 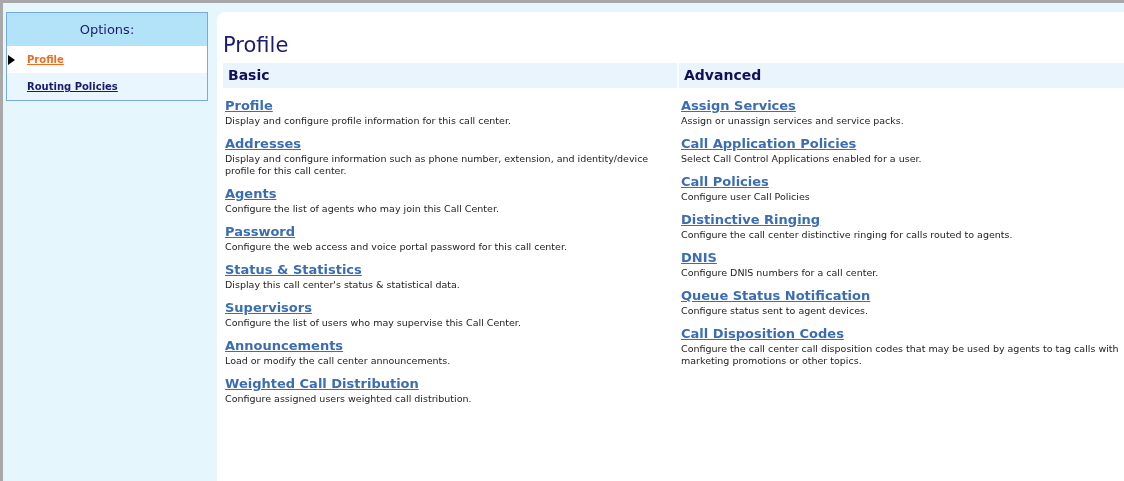 I want to click on link-description: Configure the call center distinctive ringing for calls routed to agents., so click(x=847, y=235).